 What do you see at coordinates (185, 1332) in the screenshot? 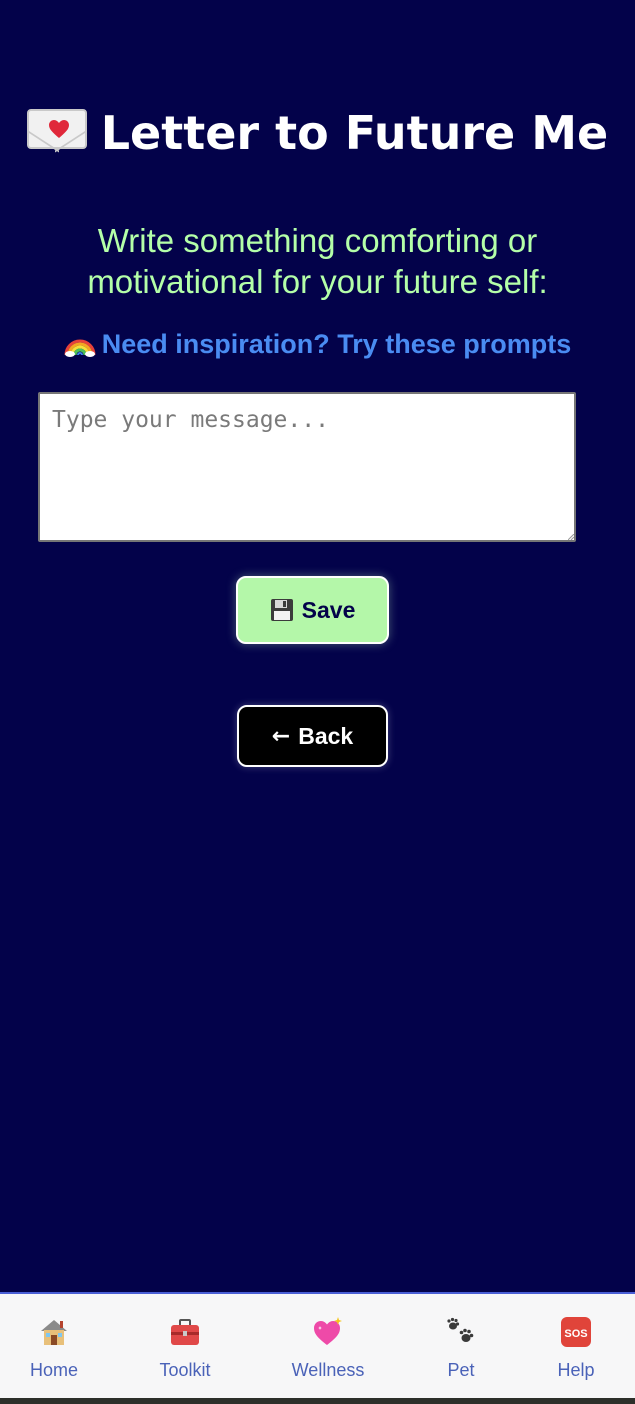
I see `toolbox-icon` at bounding box center [185, 1332].